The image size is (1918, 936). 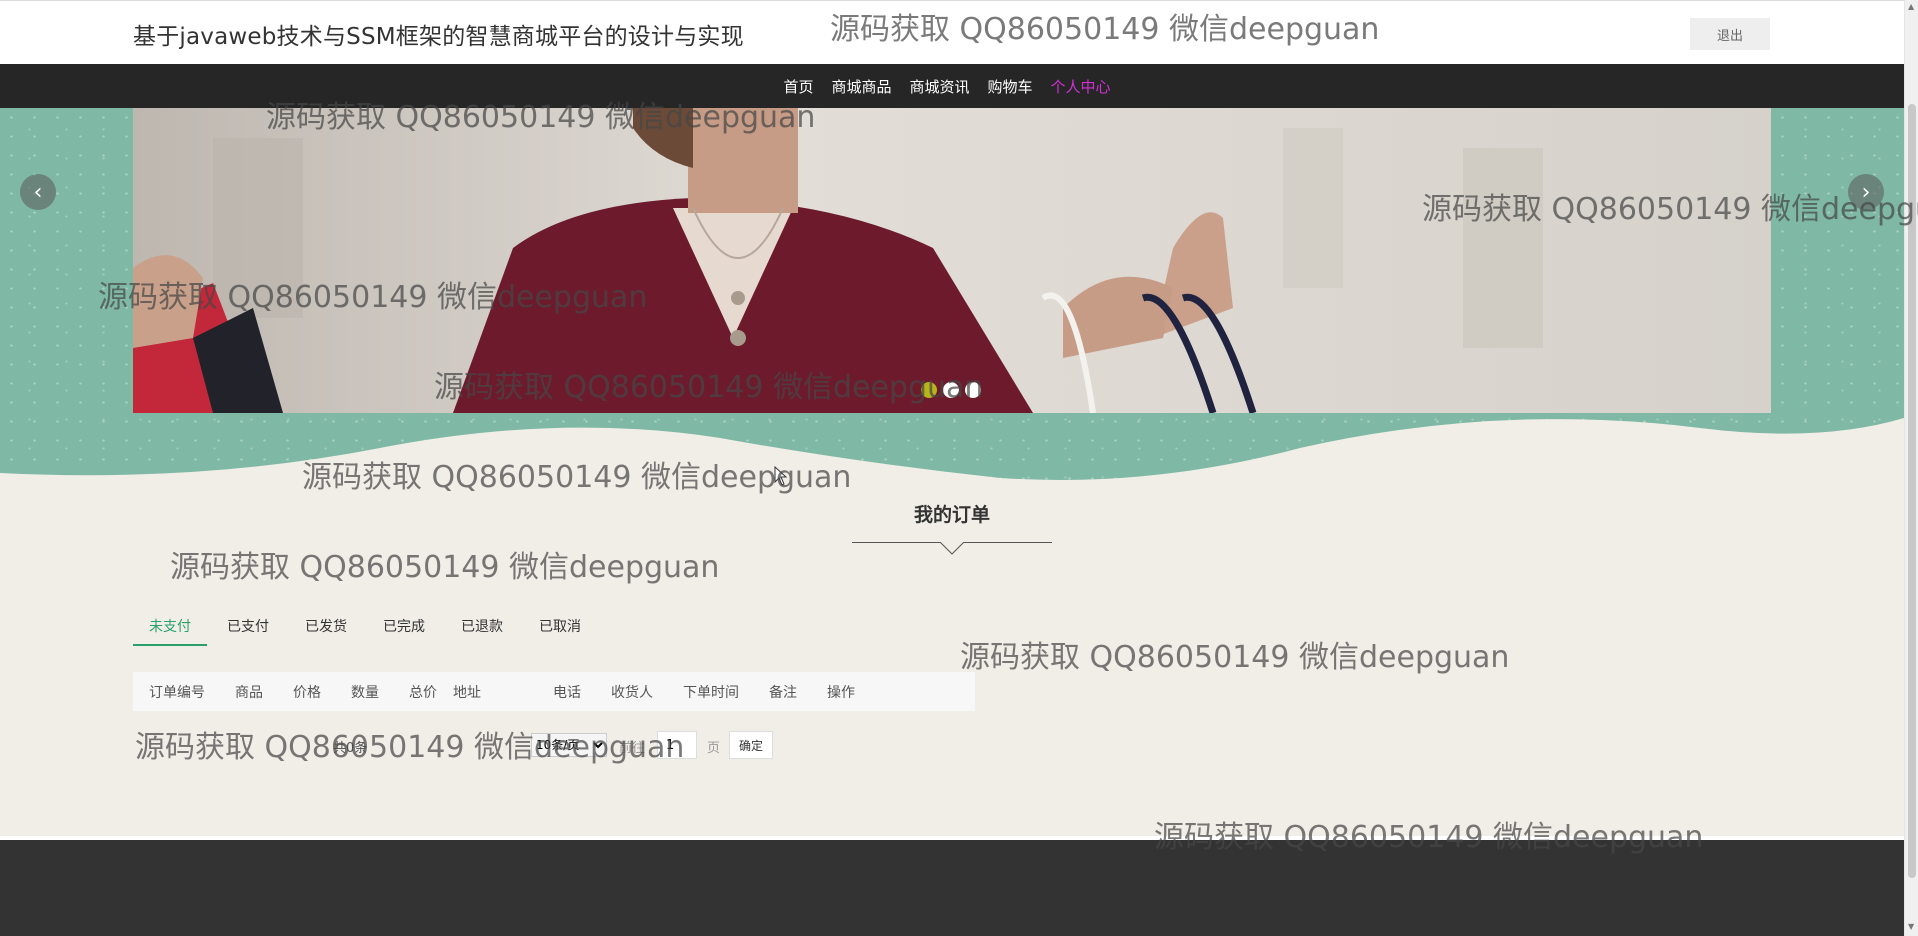 I want to click on vertical-scrollbar: ▲ ▼, so click(x=1911, y=468).